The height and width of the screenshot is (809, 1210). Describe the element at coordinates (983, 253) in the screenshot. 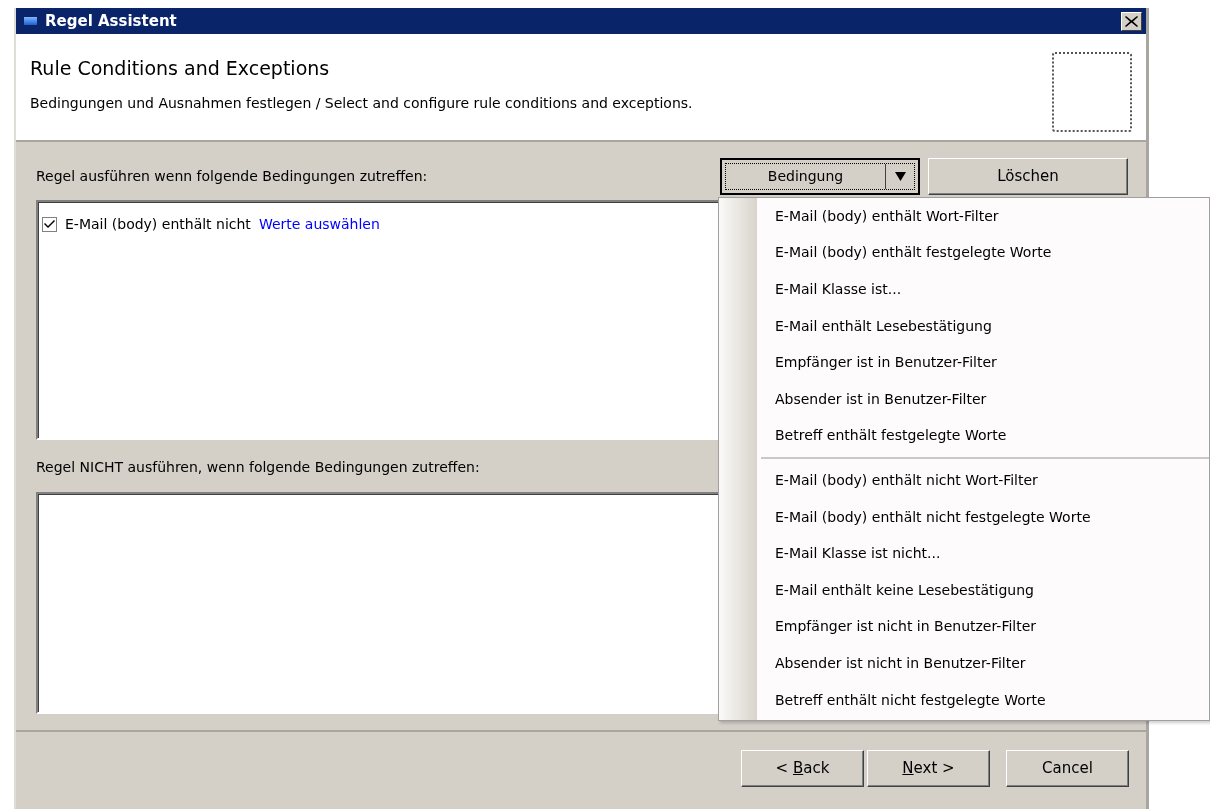

I see `menu-item: E-Mail (body) enthält festgelegte Worte` at that location.